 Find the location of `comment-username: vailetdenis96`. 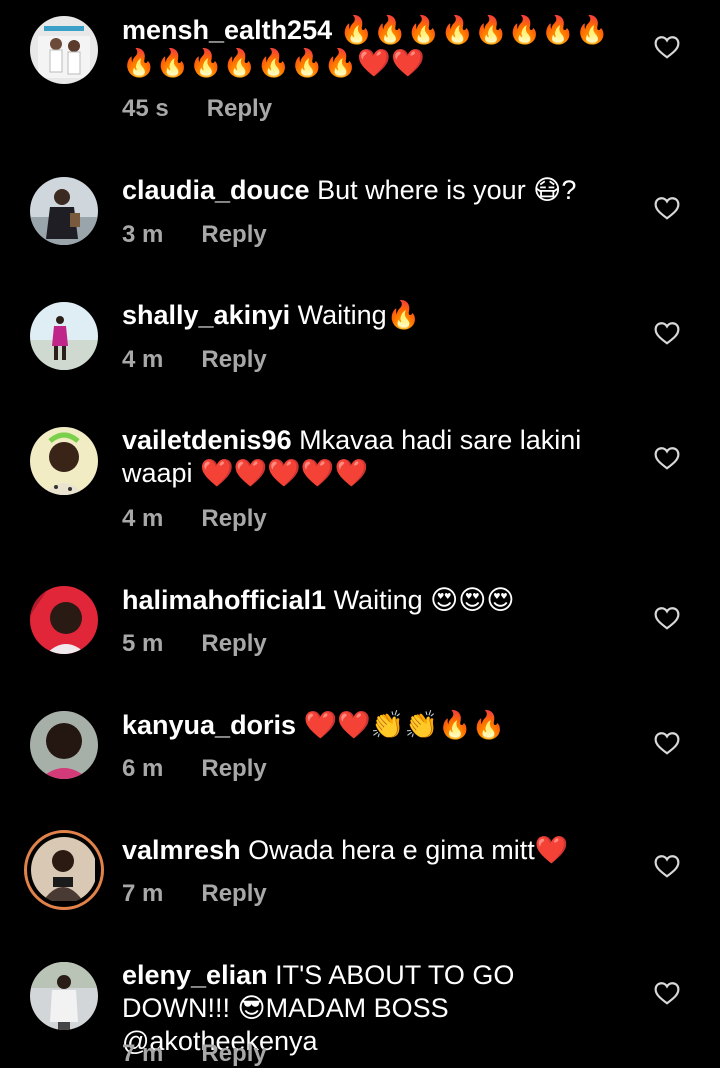

comment-username: vailetdenis96 is located at coordinates (207, 440).